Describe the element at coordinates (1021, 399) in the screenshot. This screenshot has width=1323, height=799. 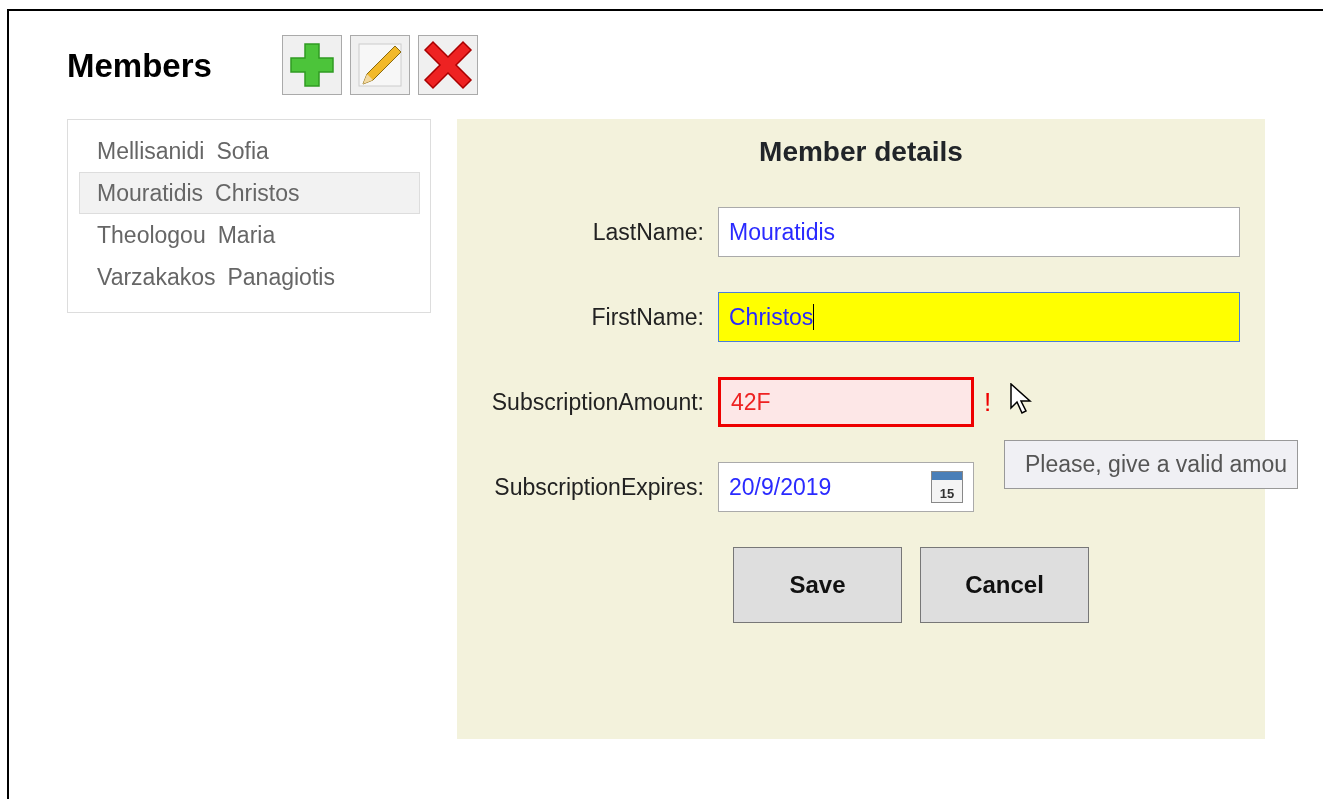
I see `cursor-icon` at that location.